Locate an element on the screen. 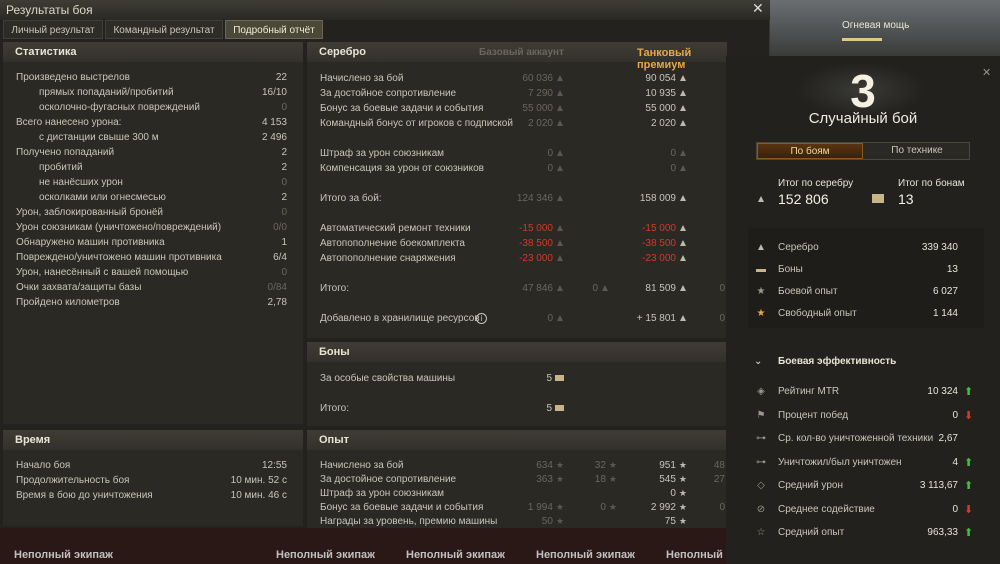 This screenshot has width=1000, height=564. bonds-icon: ▬ is located at coordinates (761, 269).